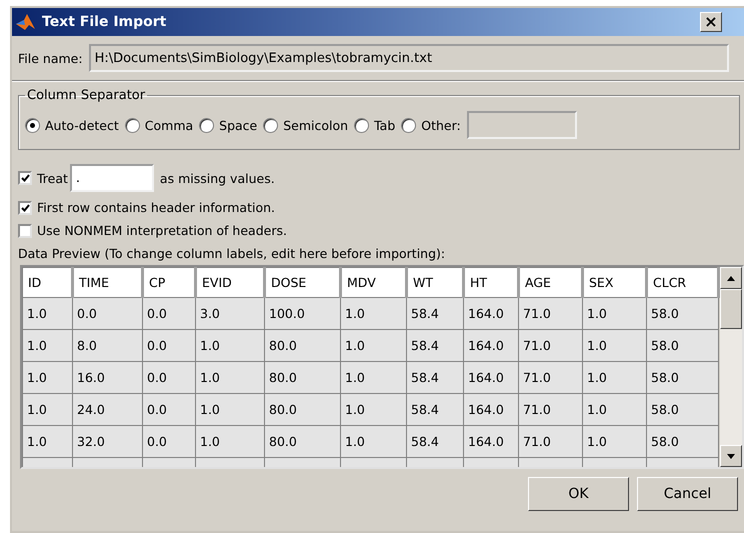 The width and height of the screenshot is (744, 533). I want to click on close-button: ×, so click(711, 22).